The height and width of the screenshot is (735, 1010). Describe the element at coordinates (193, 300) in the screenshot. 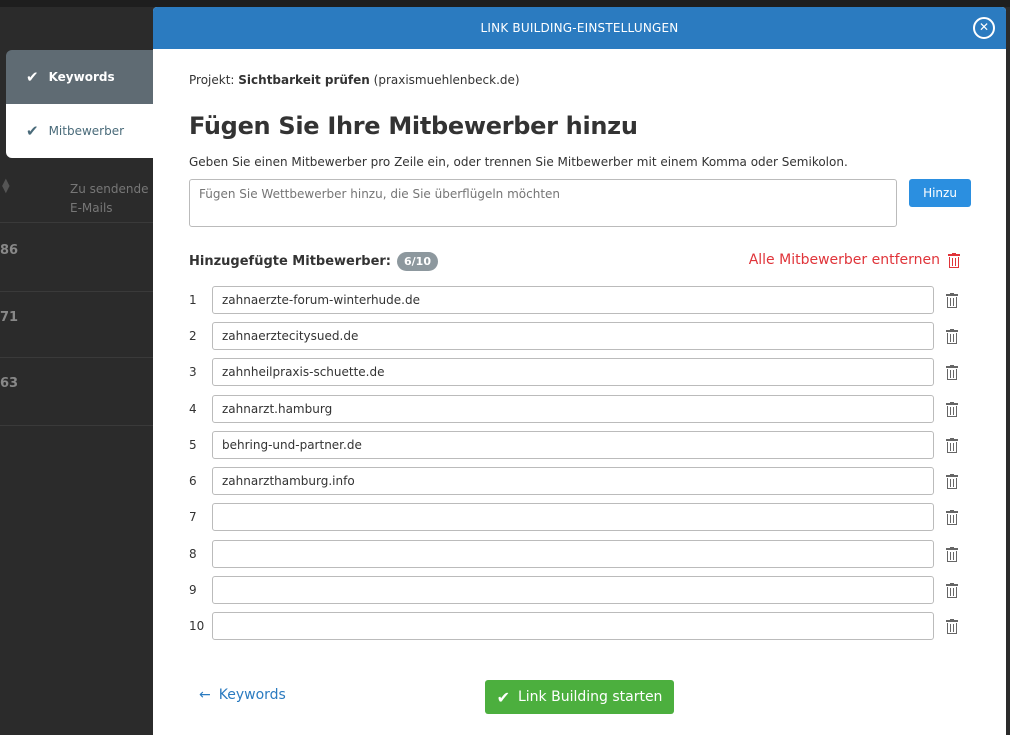

I see `row-index: 1` at that location.